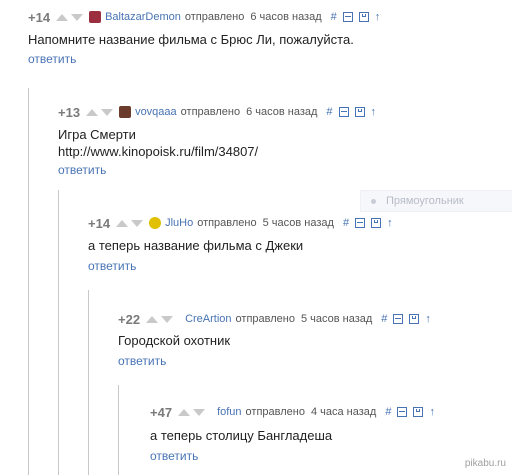  I want to click on comment-rating: +22, so click(129, 319).